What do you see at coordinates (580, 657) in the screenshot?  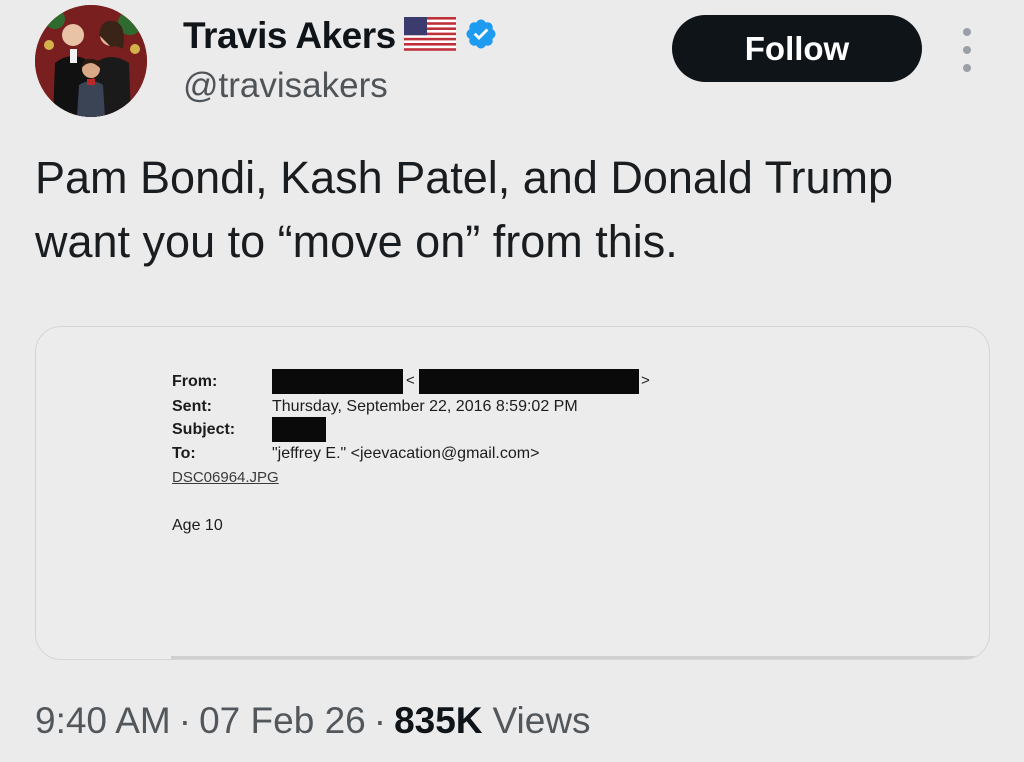 I see `card-divider` at bounding box center [580, 657].